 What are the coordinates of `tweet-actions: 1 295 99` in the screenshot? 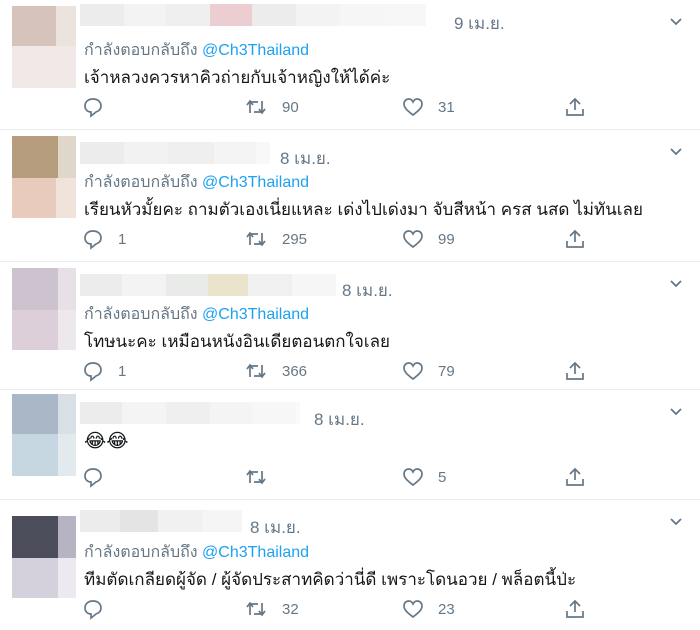 It's located at (342, 239).